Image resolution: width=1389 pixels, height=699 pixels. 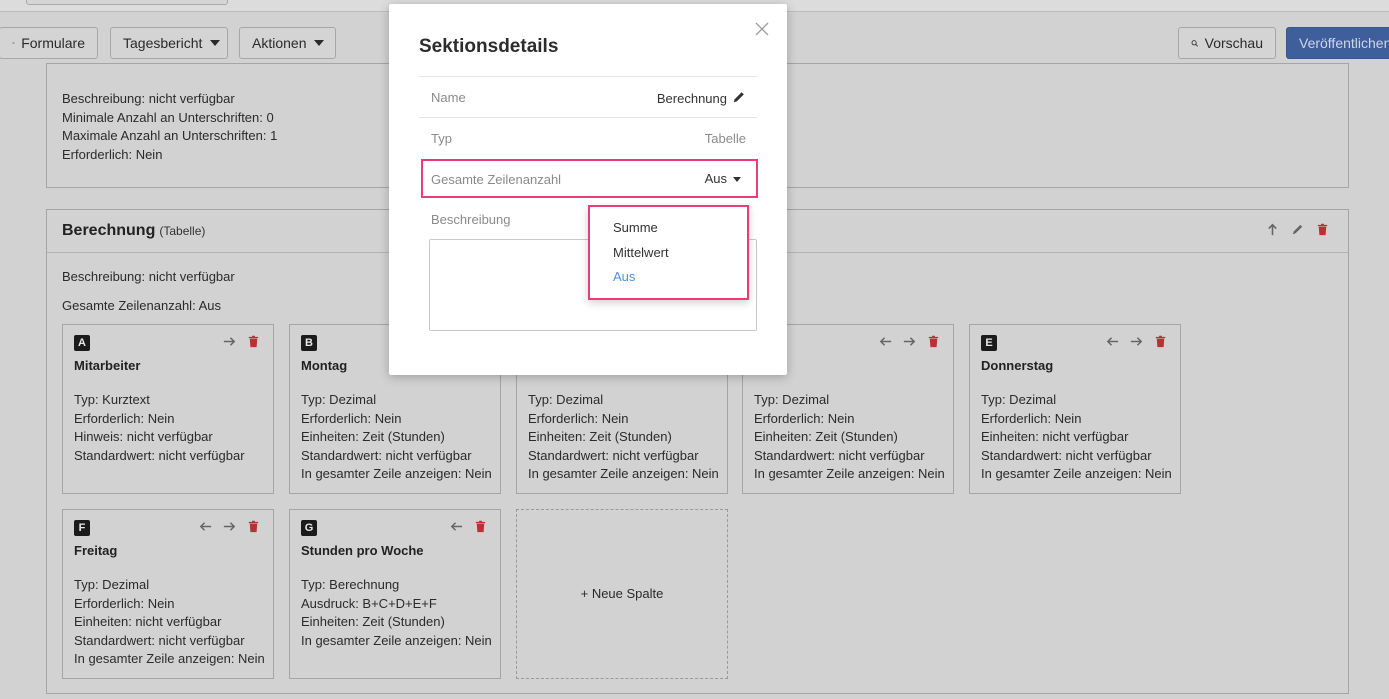 What do you see at coordinates (762, 29) in the screenshot?
I see `close-icon` at bounding box center [762, 29].